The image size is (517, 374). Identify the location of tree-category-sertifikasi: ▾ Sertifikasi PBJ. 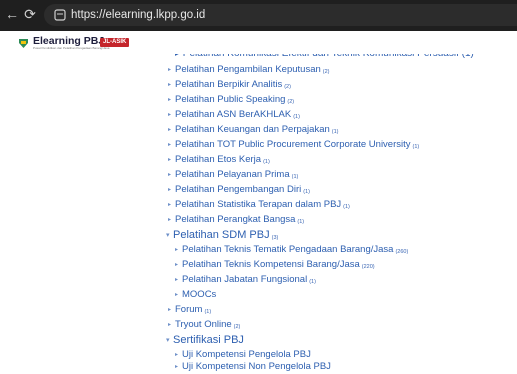
(205, 340).